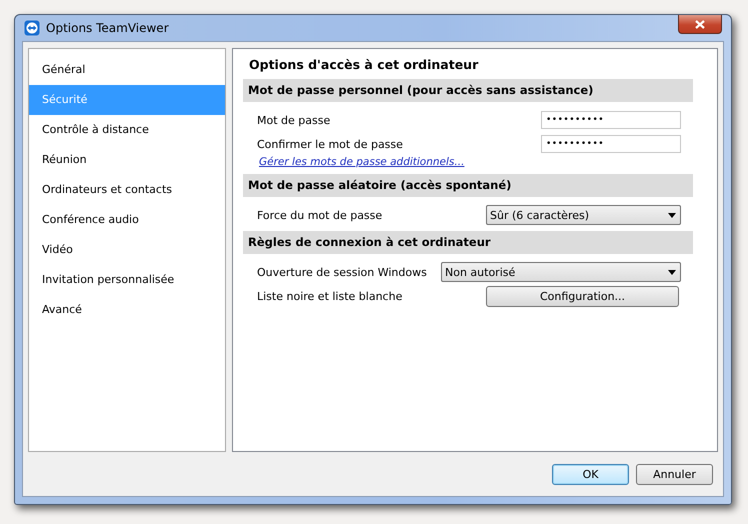 Image resolution: width=748 pixels, height=524 pixels. Describe the element at coordinates (342, 272) in the screenshot. I see `field-label: Ouverture de session Windows` at that location.